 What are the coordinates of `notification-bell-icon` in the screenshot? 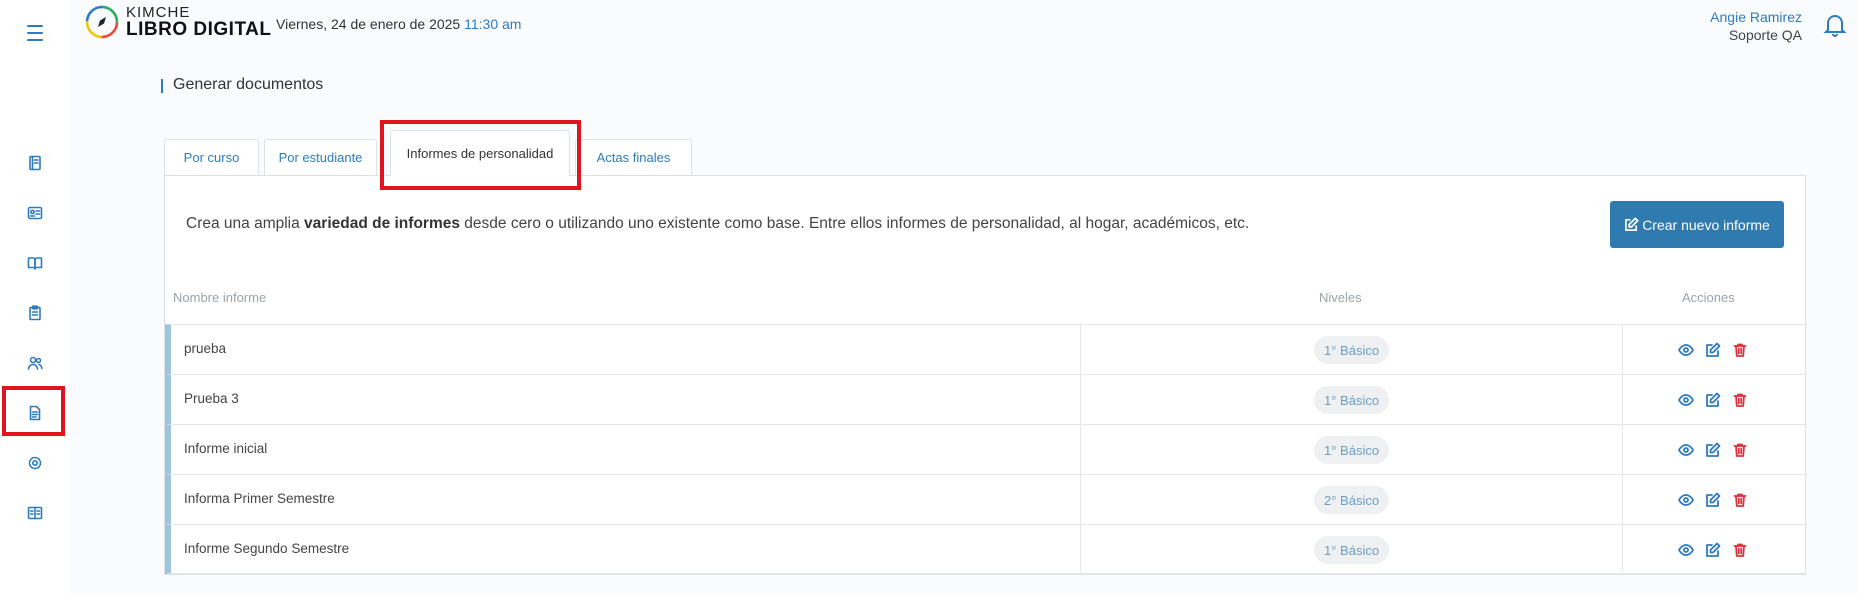 It's located at (1835, 25).